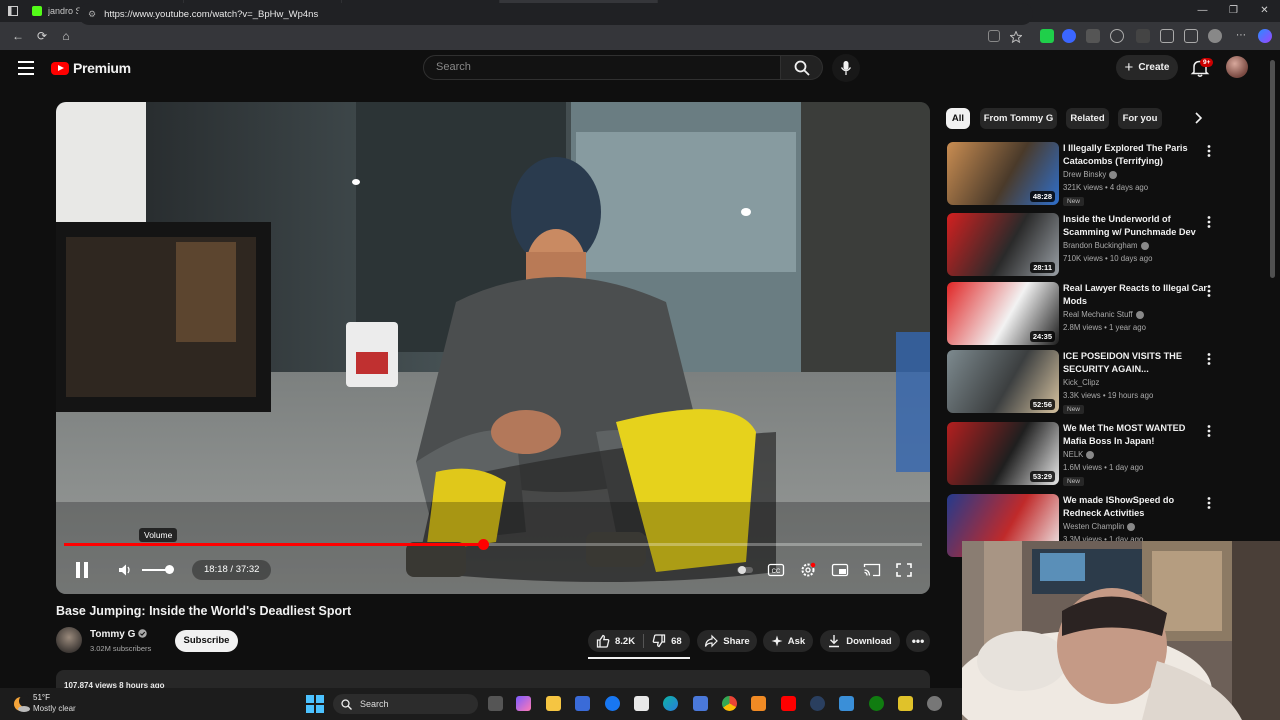  Describe the element at coordinates (1003, 381) in the screenshot. I see `recommendation-thumbnail: 52:56` at that location.